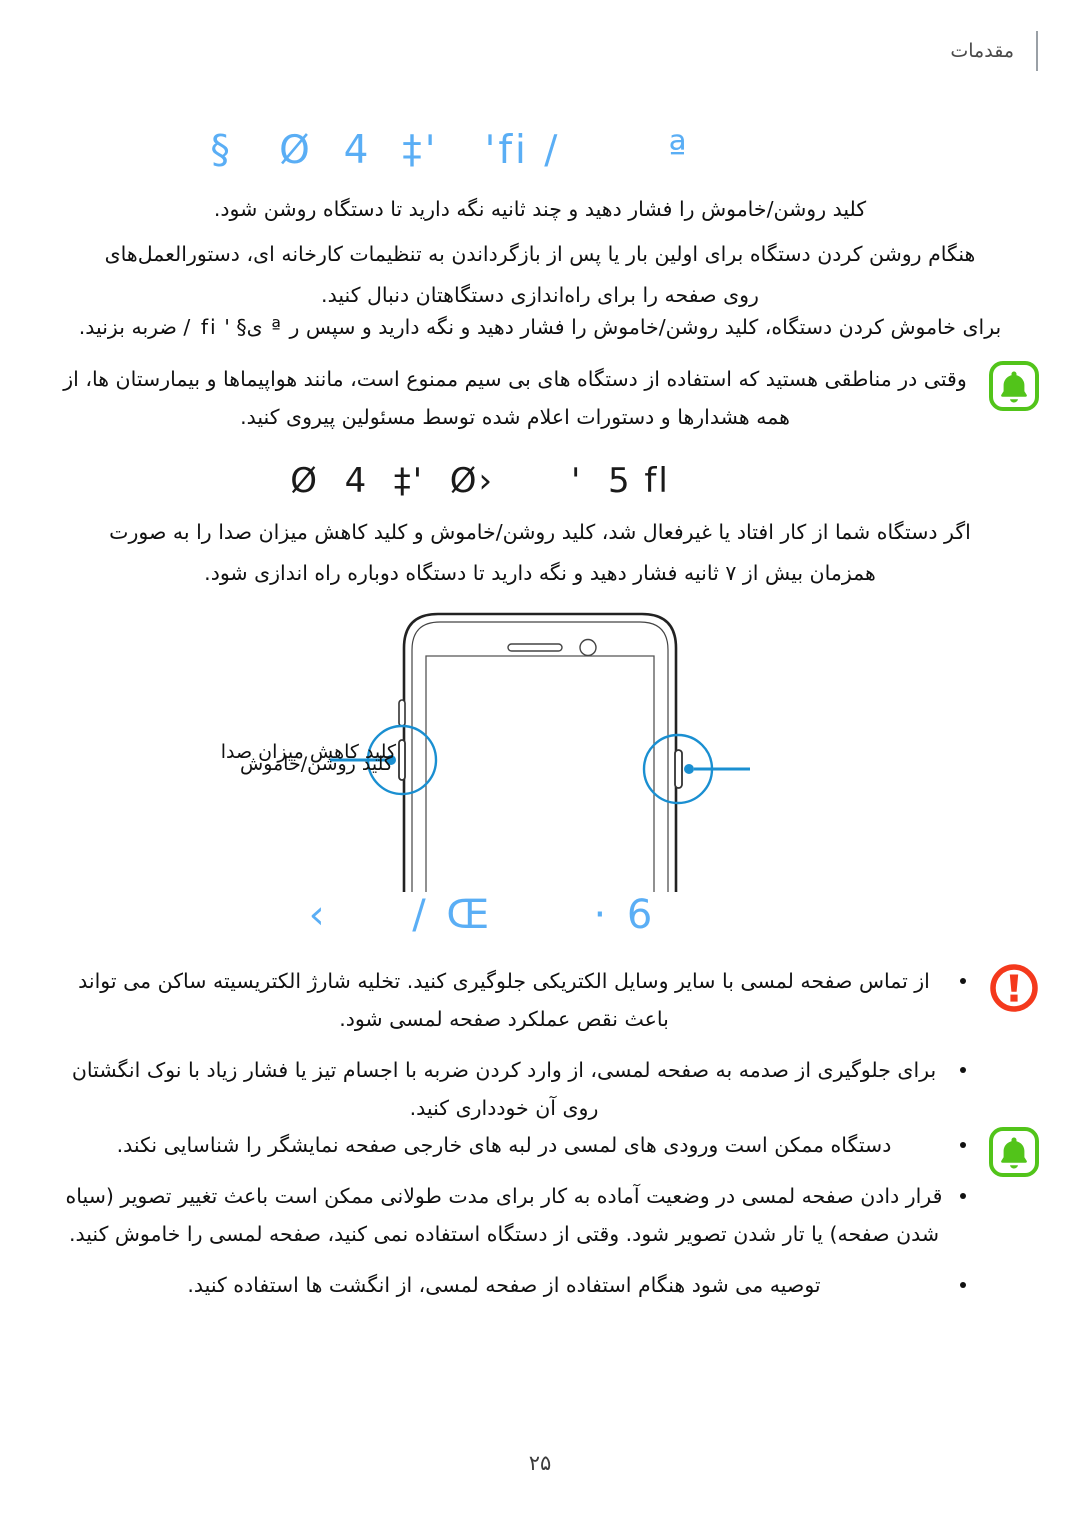 This screenshot has width=1080, height=1527. I want to click on paragraph-power-off-glyph: ª ی§ ' fi /, so click(233, 327).